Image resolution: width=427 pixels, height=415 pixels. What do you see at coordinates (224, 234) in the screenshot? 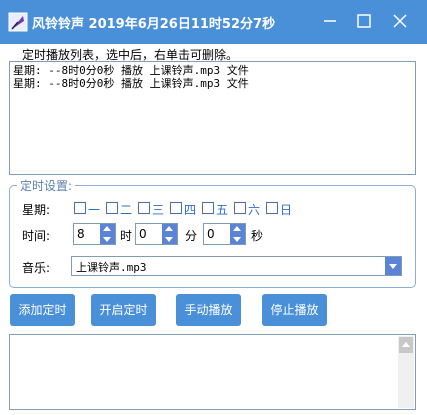
I see `second-spinner: 0` at bounding box center [224, 234].